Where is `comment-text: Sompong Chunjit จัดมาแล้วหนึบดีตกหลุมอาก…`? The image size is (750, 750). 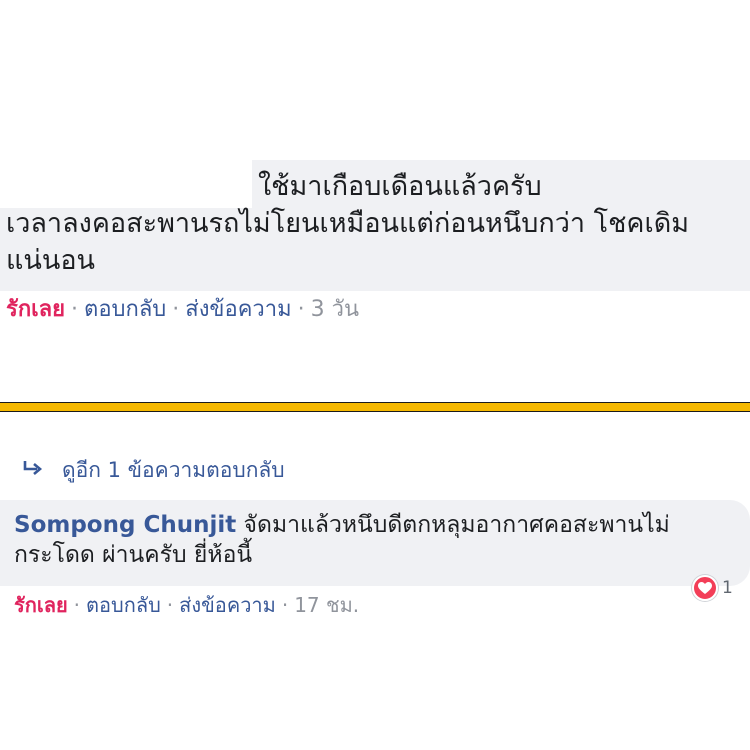
comment-text: Sompong Chunjit จัดมาแล้วหนึบดีตกหลุมอาก… is located at coordinates (379, 540).